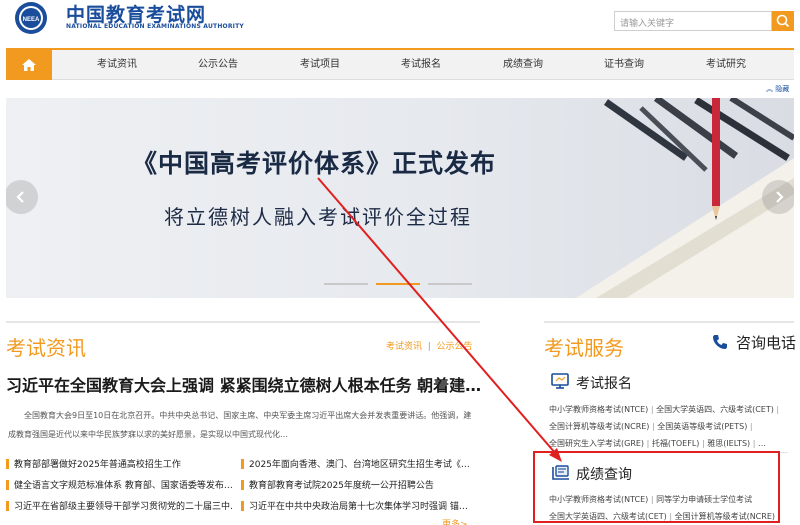 The image size is (800, 525). What do you see at coordinates (604, 383) in the screenshot?
I see `registration-title: 考试报名` at bounding box center [604, 383].